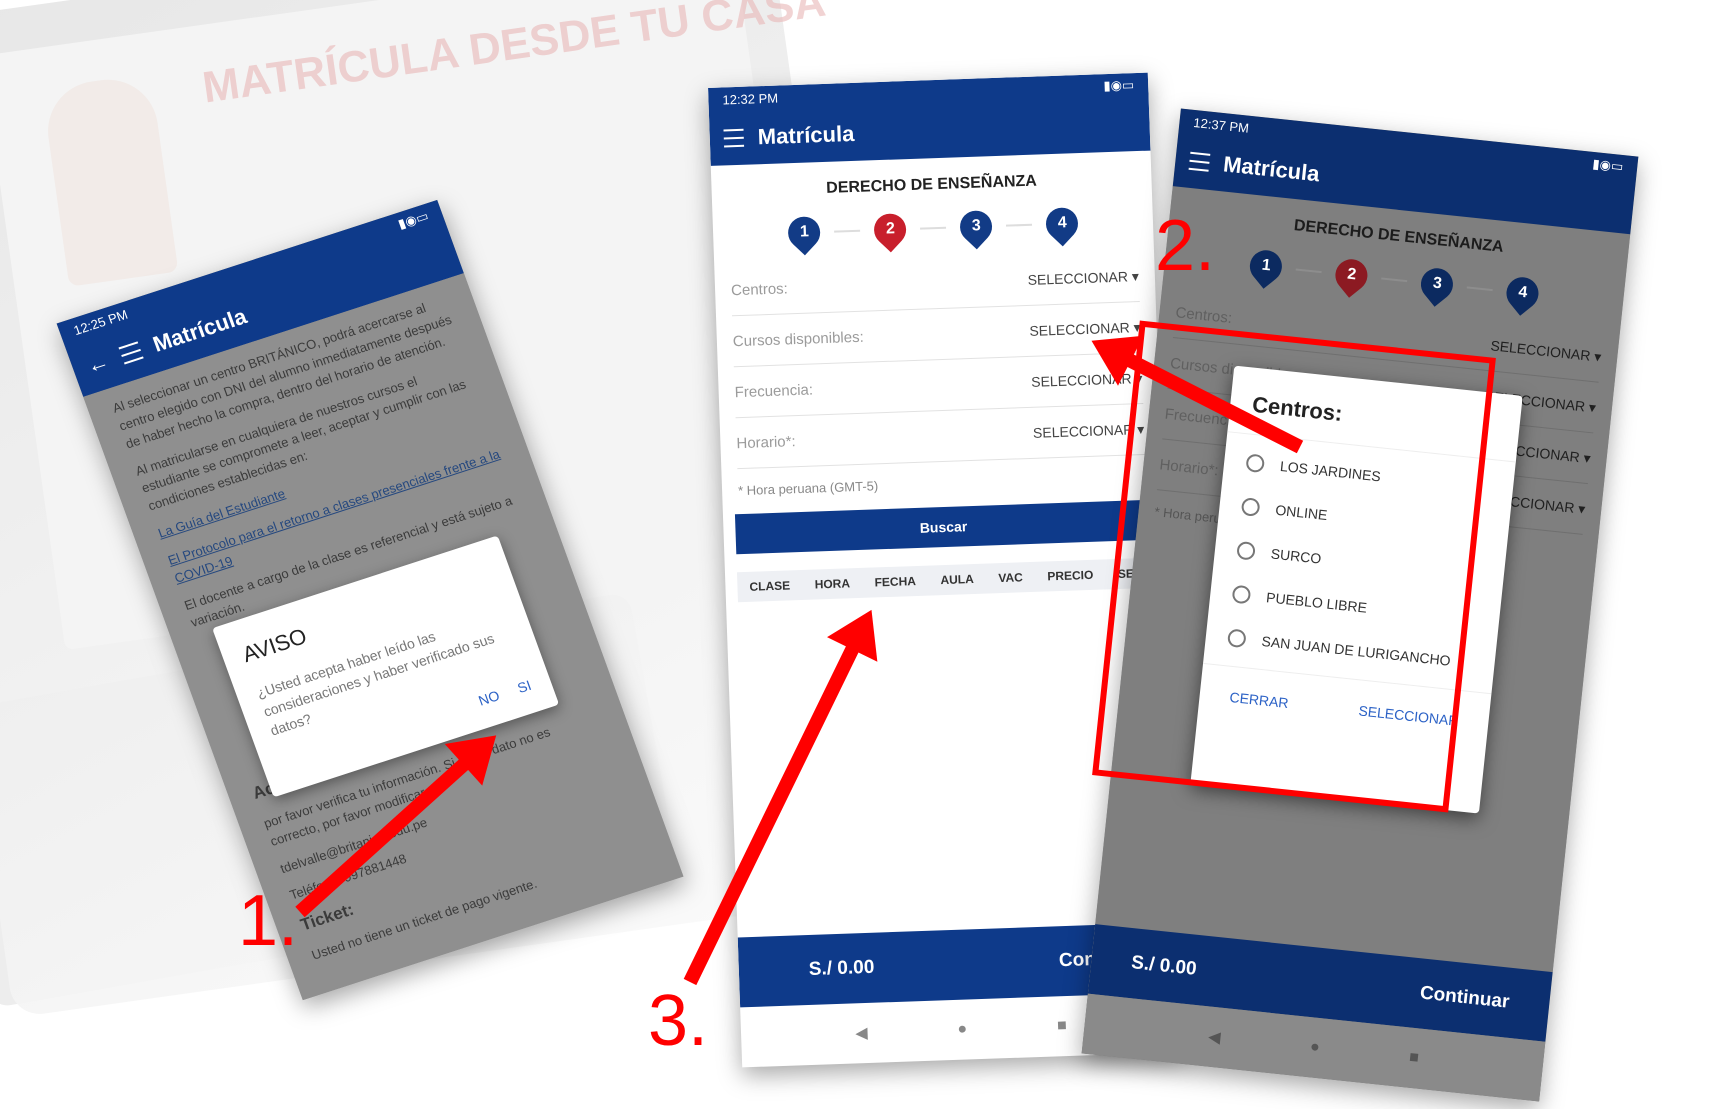 The height and width of the screenshot is (1109, 1727). Describe the element at coordinates (1221, 125) in the screenshot. I see `status-time: 12:37 PM` at that location.